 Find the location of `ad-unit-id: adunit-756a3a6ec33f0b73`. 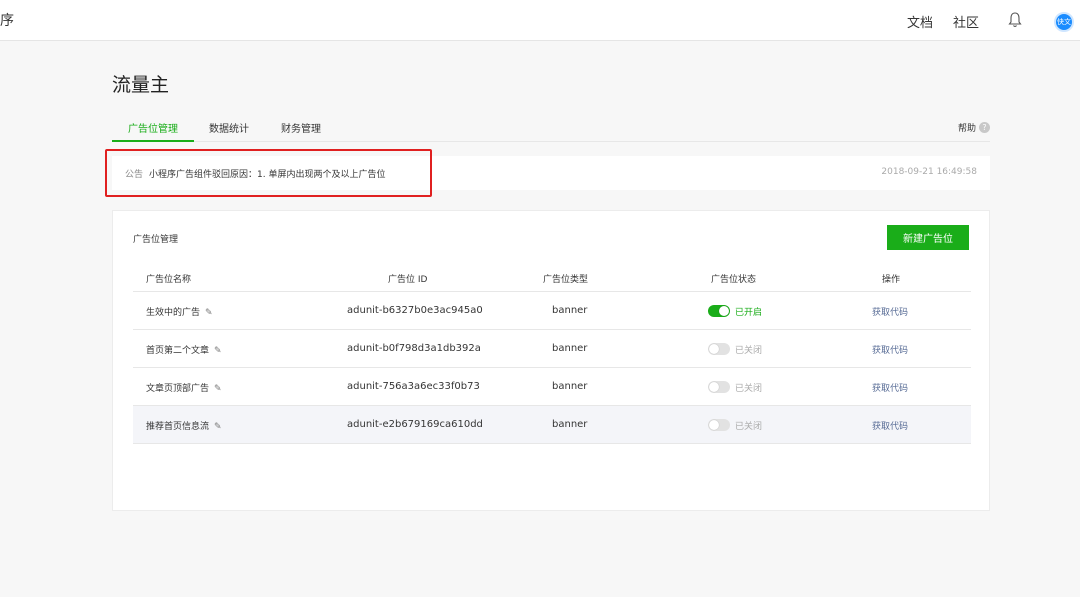

ad-unit-id: adunit-756a3a6ec33f0b73 is located at coordinates (413, 386).